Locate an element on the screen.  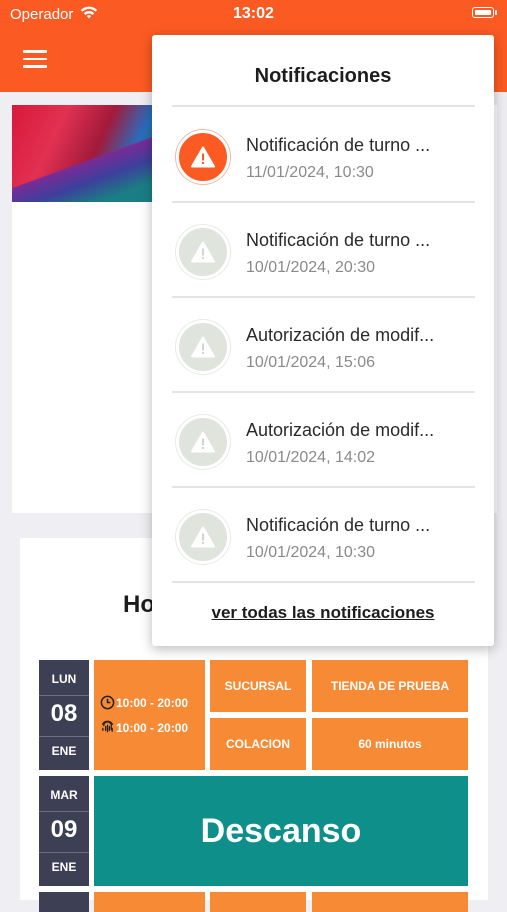
clock-in-time-row: 10:00 - 20:00 is located at coordinates (144, 727).